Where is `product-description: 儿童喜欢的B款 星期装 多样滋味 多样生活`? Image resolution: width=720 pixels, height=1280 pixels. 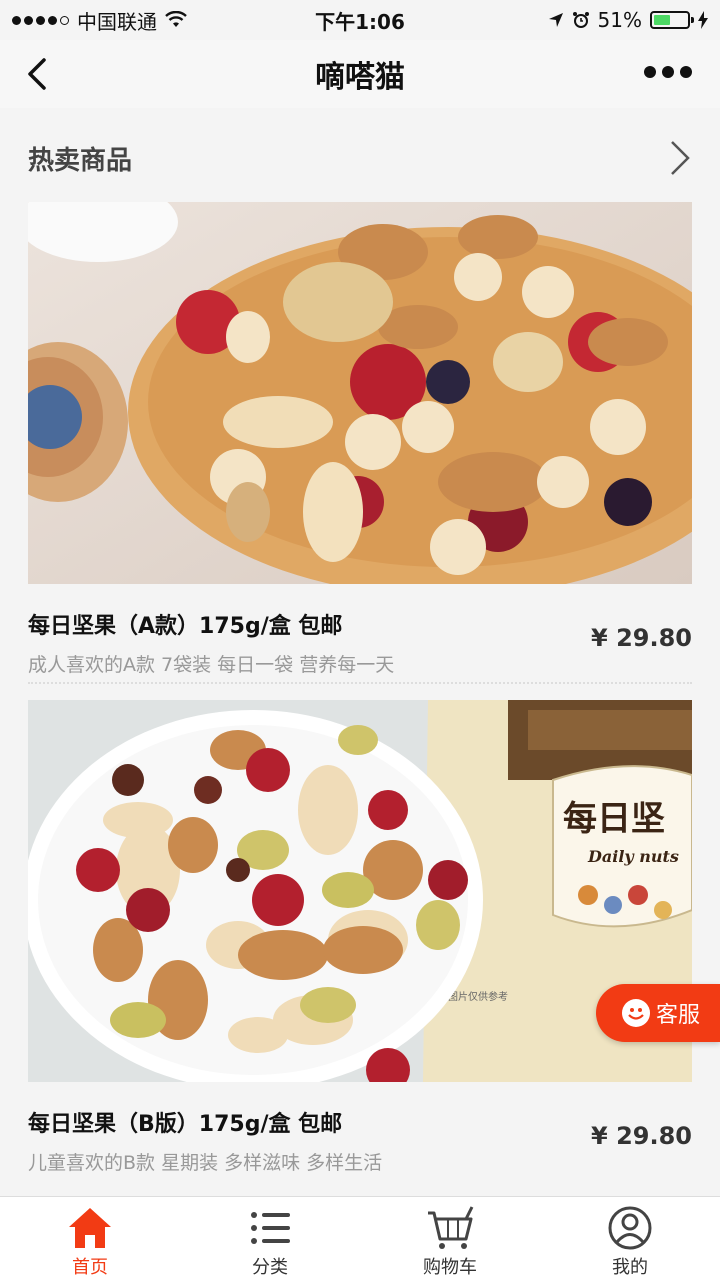
product-description: 儿童喜欢的B款 星期装 多样滋味 多样生活 is located at coordinates (205, 1163).